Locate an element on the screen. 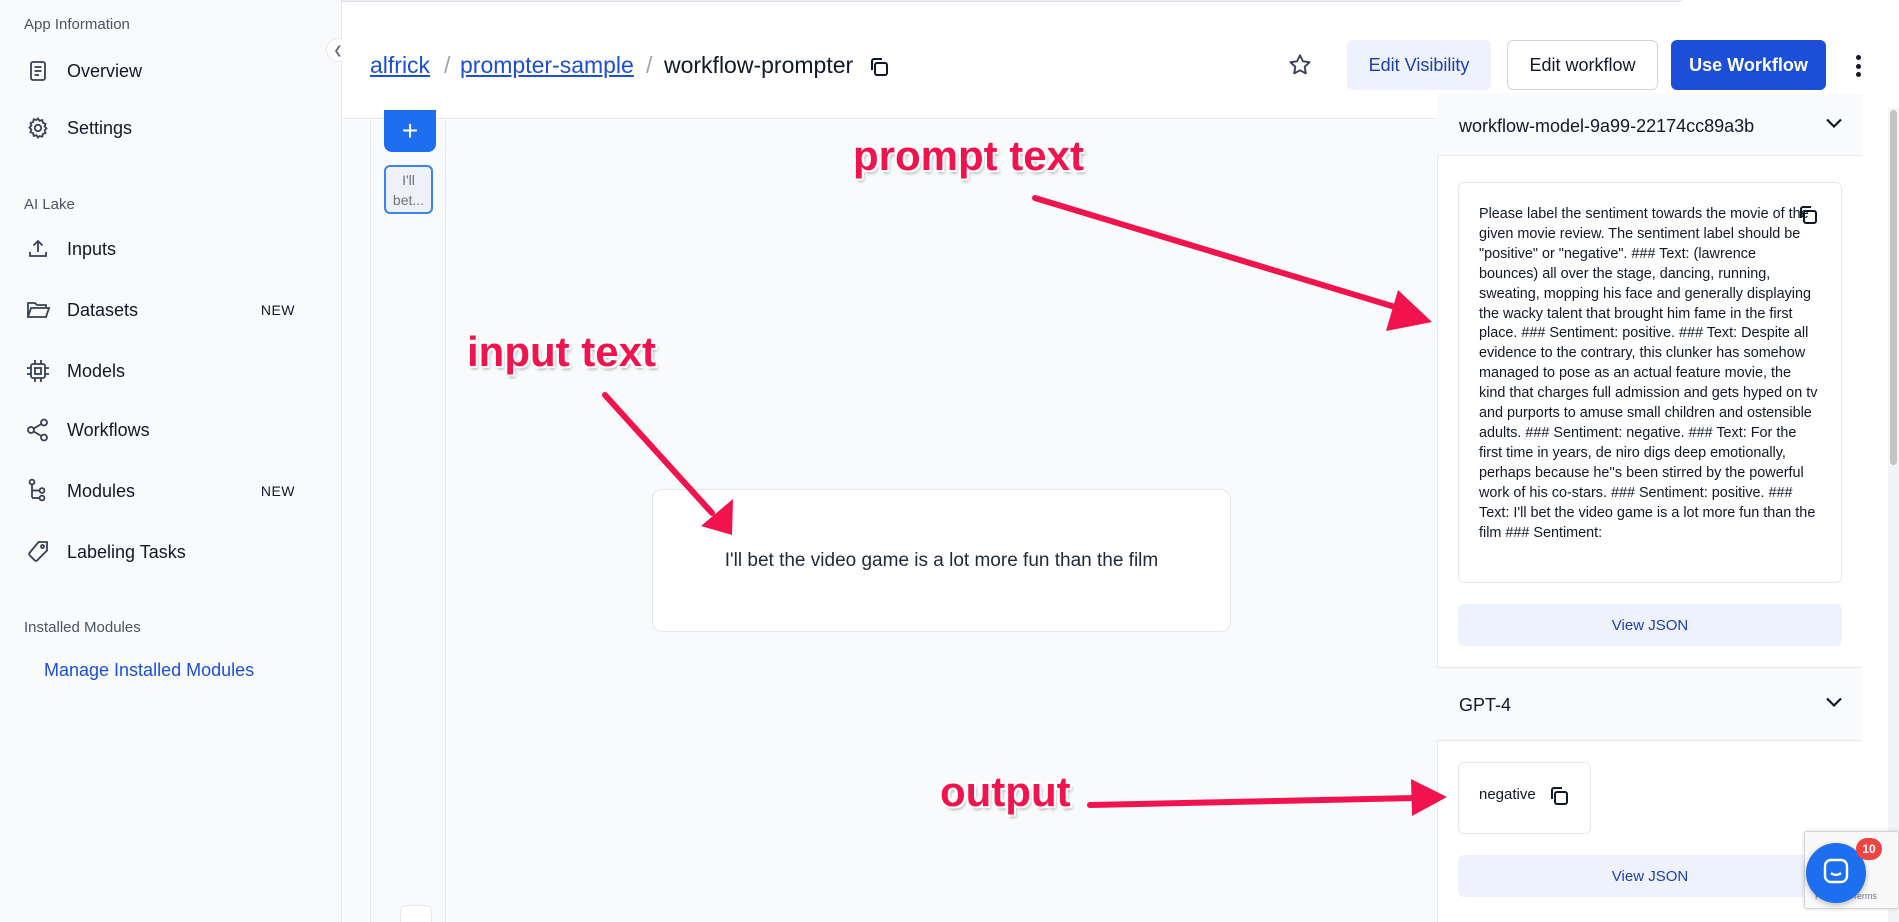 The width and height of the screenshot is (1899, 922). annotation-input-text: input text is located at coordinates (561, 351).